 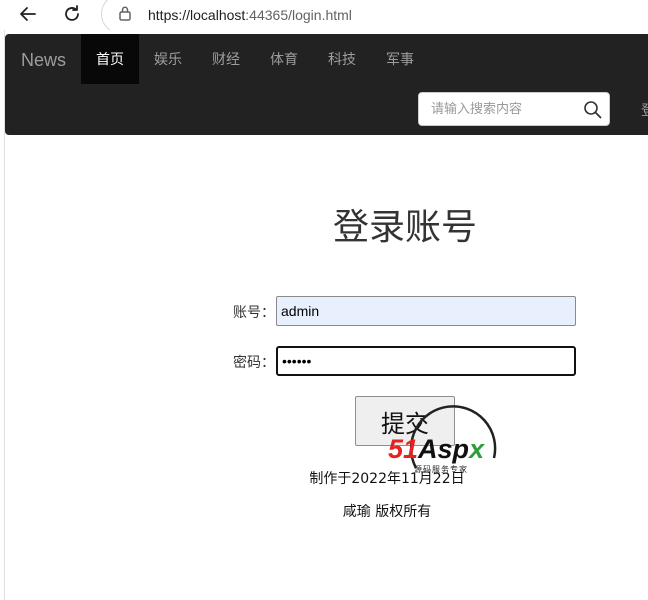 What do you see at coordinates (254, 363) in the screenshot?
I see `password-label: 密码：` at bounding box center [254, 363].